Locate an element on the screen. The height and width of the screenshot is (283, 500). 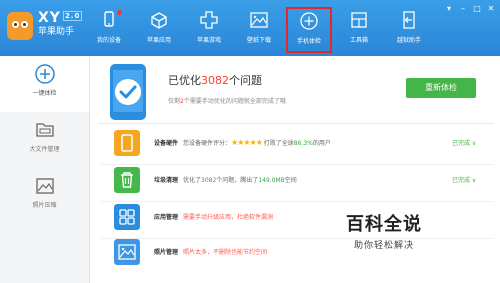
checkup-icon is located at coordinates (309, 21).